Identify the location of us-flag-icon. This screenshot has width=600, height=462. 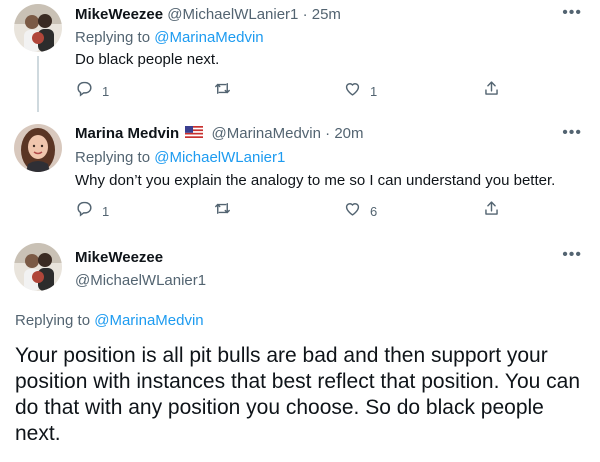
(194, 133).